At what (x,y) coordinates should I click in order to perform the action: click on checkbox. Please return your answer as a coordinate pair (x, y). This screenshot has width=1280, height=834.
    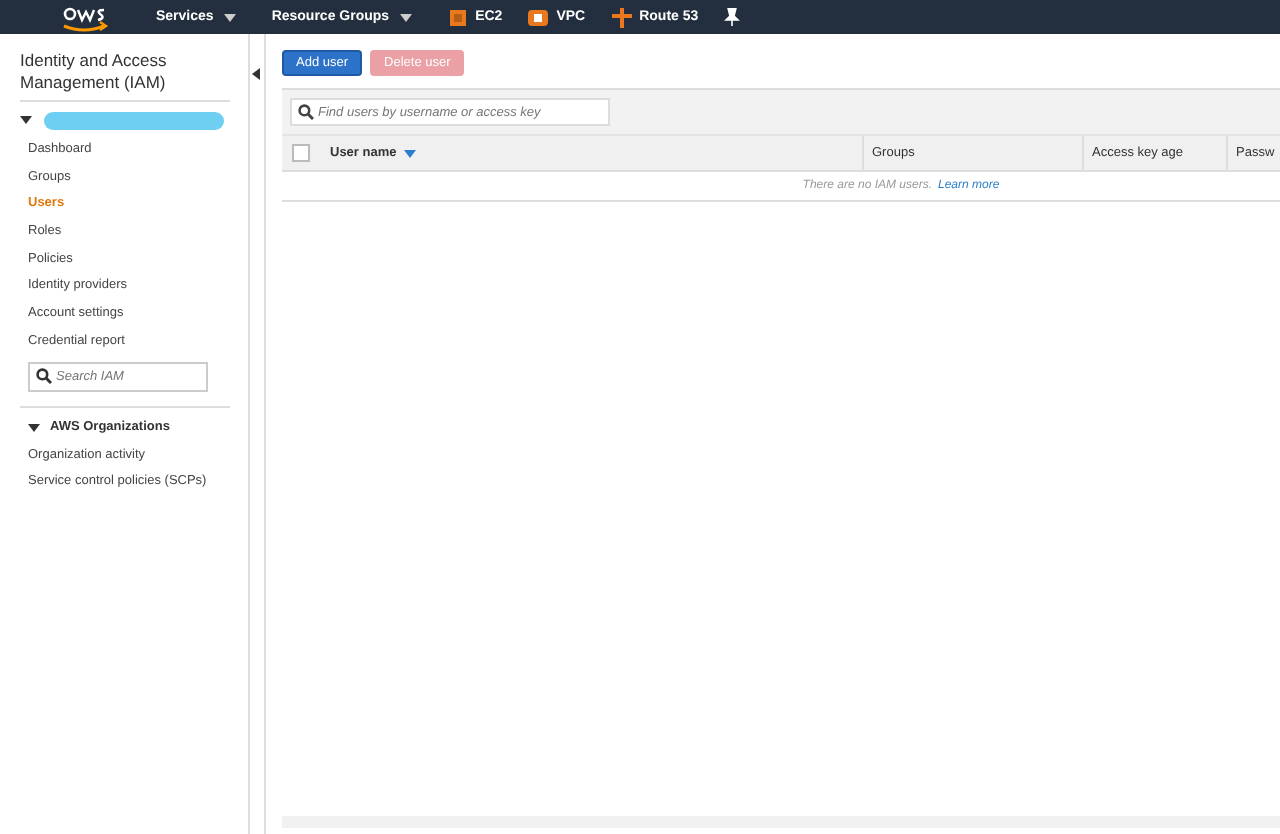
    Looking at the image, I should click on (301, 153).